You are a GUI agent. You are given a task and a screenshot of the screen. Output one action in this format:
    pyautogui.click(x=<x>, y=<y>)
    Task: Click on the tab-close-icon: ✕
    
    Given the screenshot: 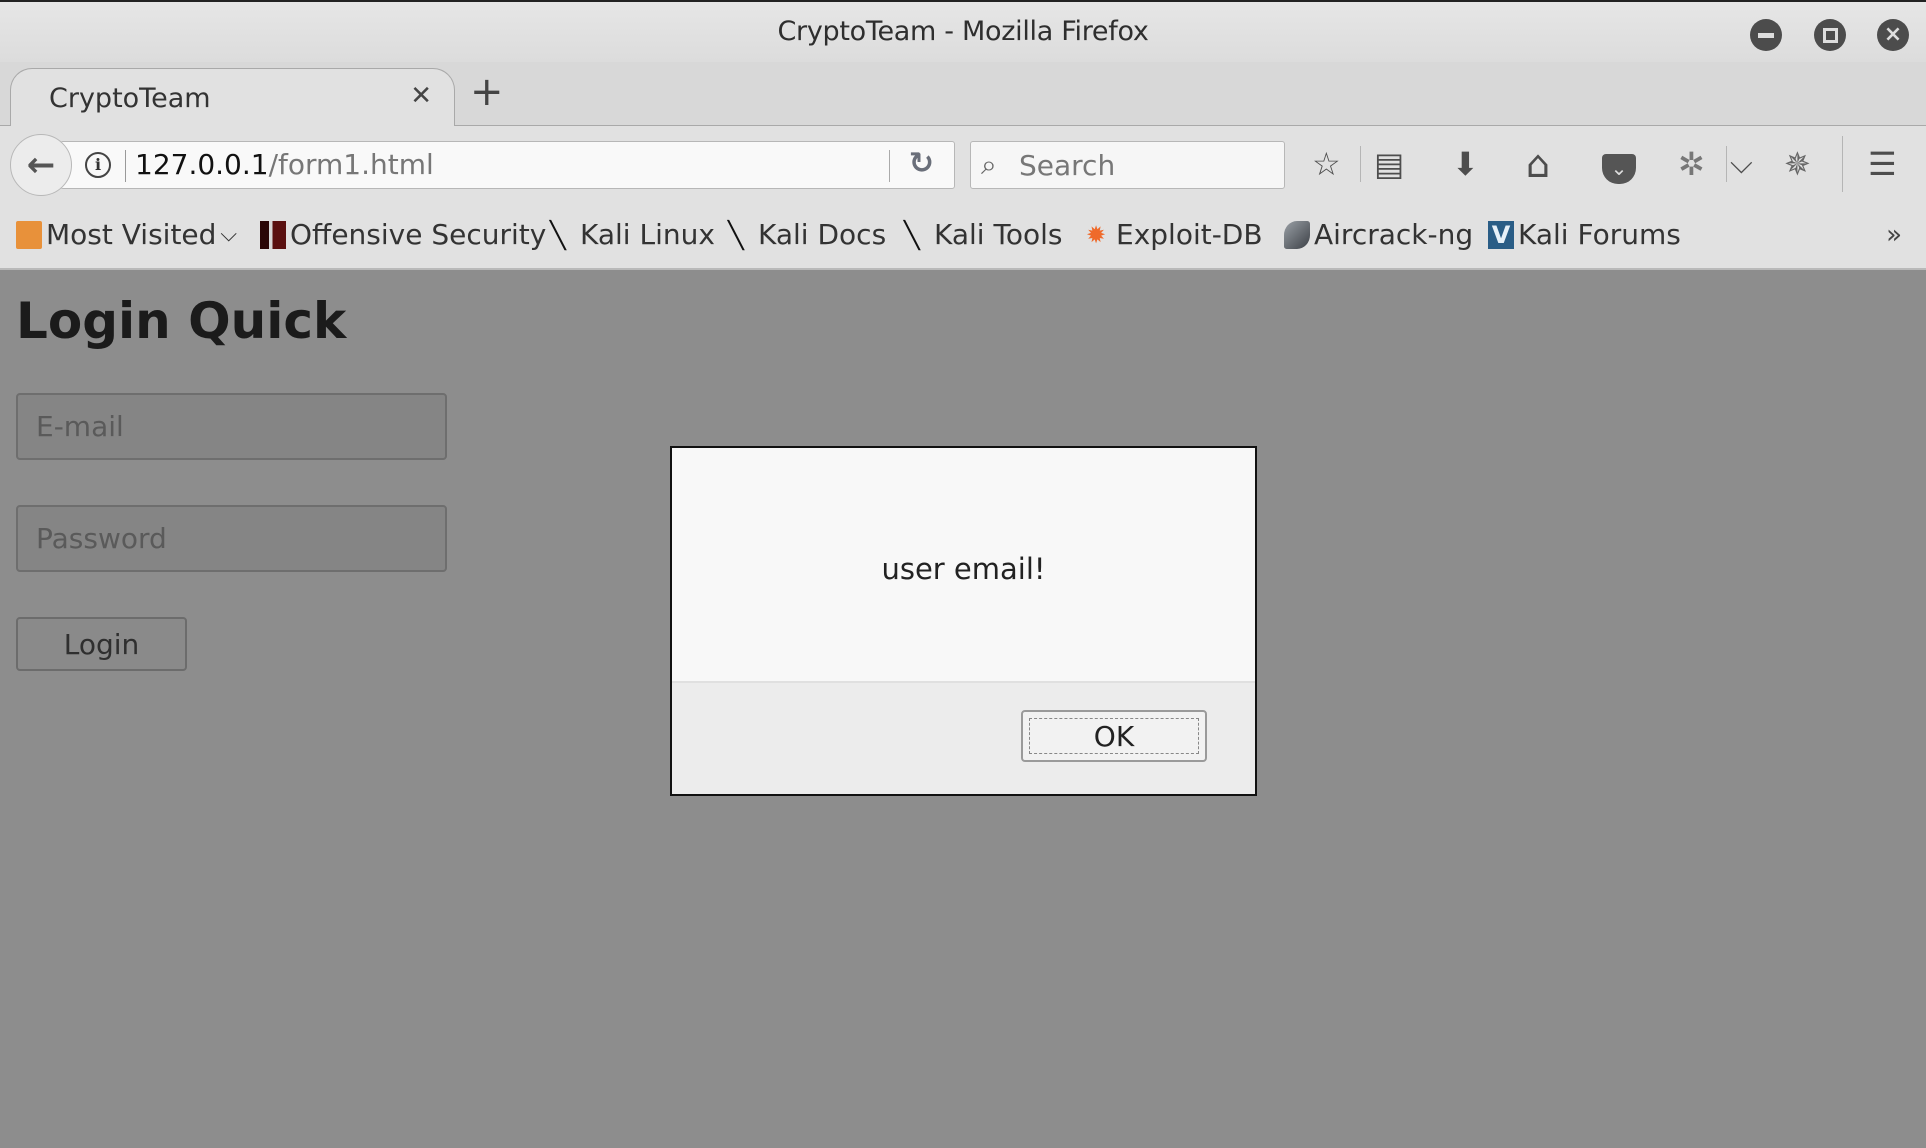 What is the action you would take?
    pyautogui.click(x=421, y=96)
    